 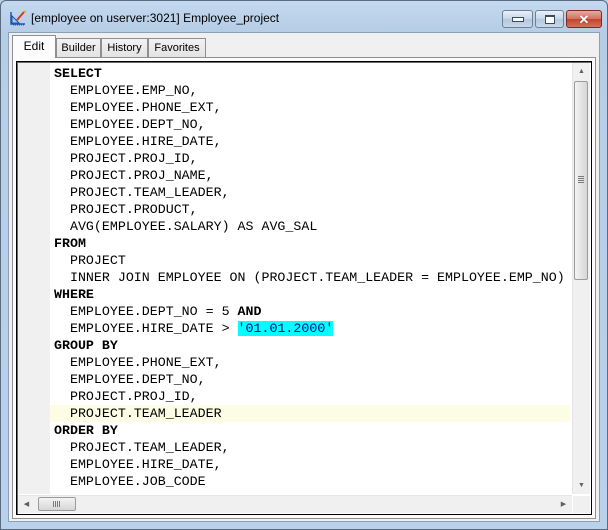 I want to click on code-line: GROUP BY, so click(x=310, y=345).